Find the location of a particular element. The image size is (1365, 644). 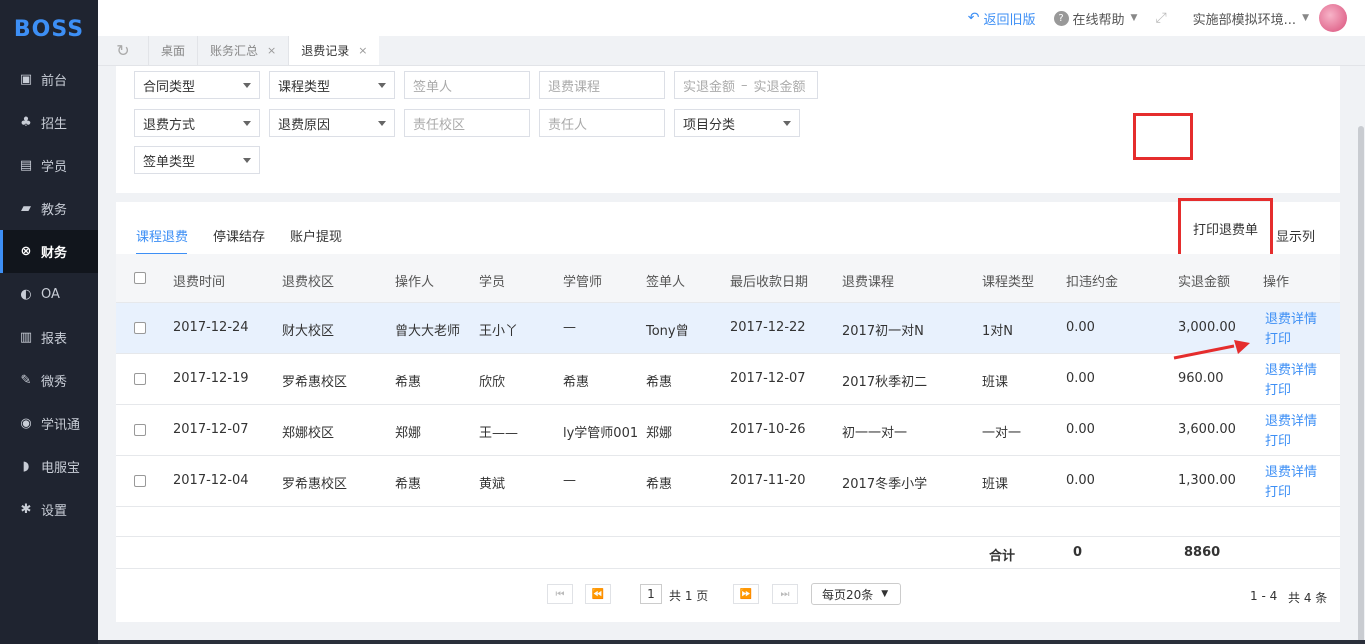

sidebar-item-dianfubao: ◗ 电服宝 is located at coordinates (49, 466).